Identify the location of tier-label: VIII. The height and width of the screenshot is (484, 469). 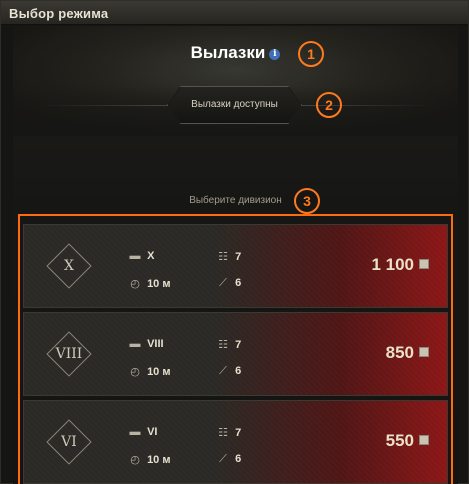
(69, 354).